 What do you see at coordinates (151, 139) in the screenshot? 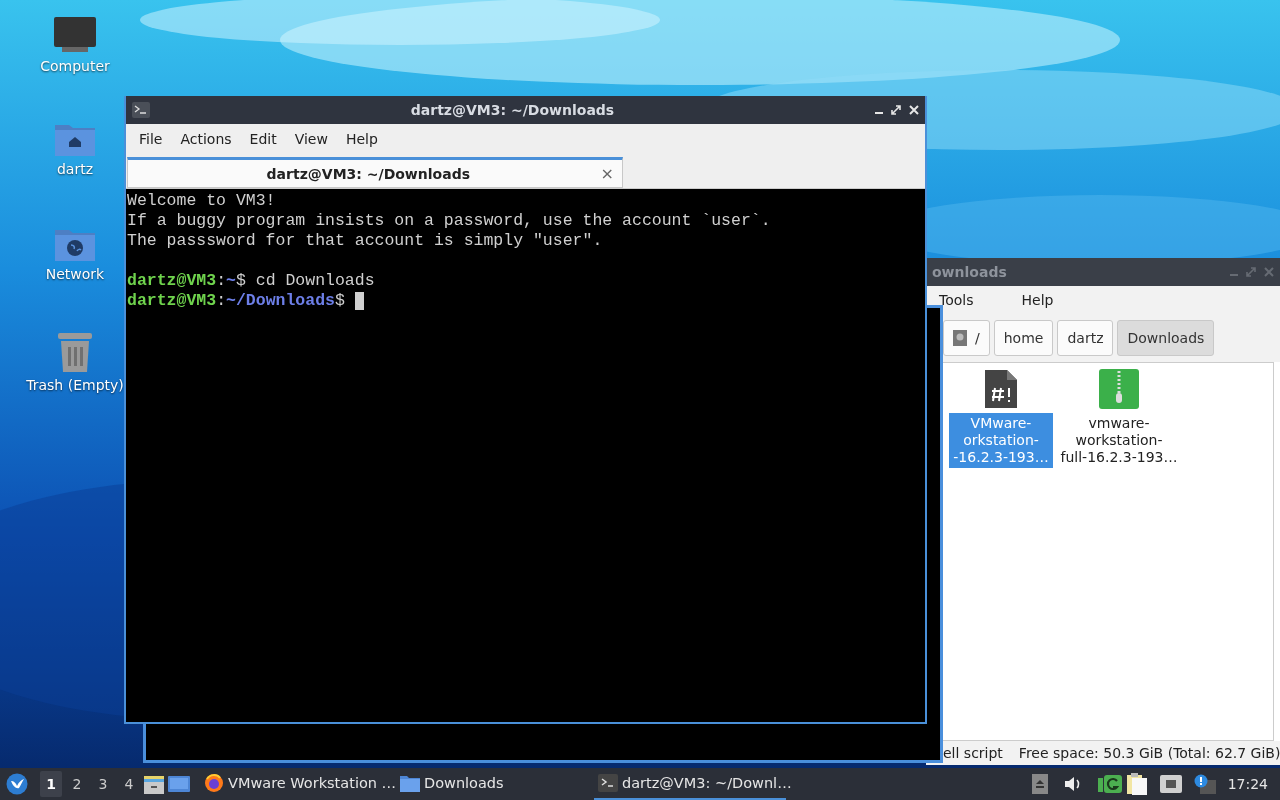
I see `menu-item: File` at bounding box center [151, 139].